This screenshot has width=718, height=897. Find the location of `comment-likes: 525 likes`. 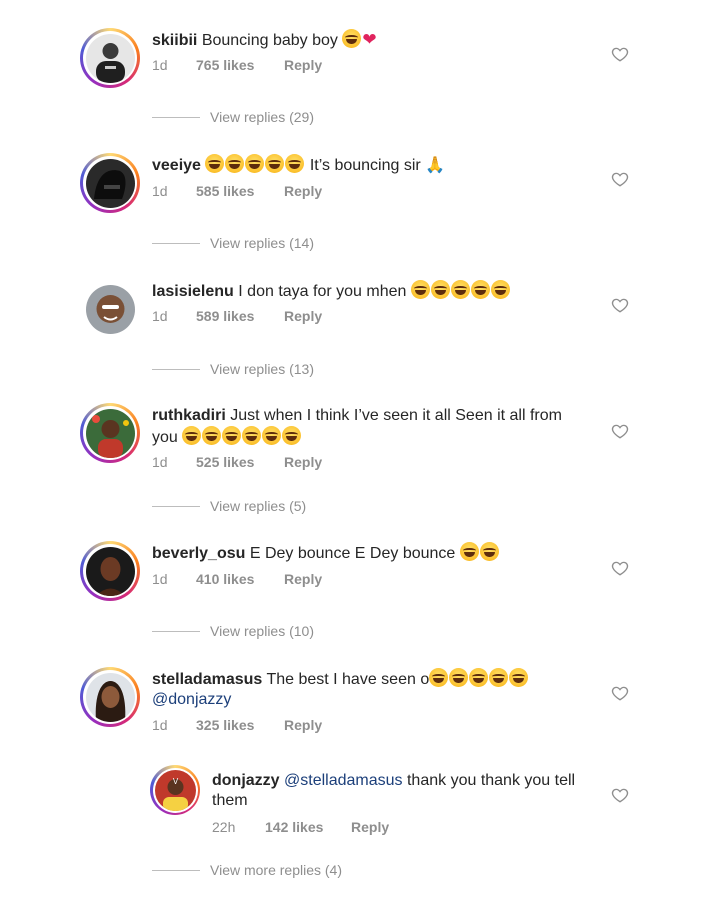

comment-likes: 525 likes is located at coordinates (240, 462).